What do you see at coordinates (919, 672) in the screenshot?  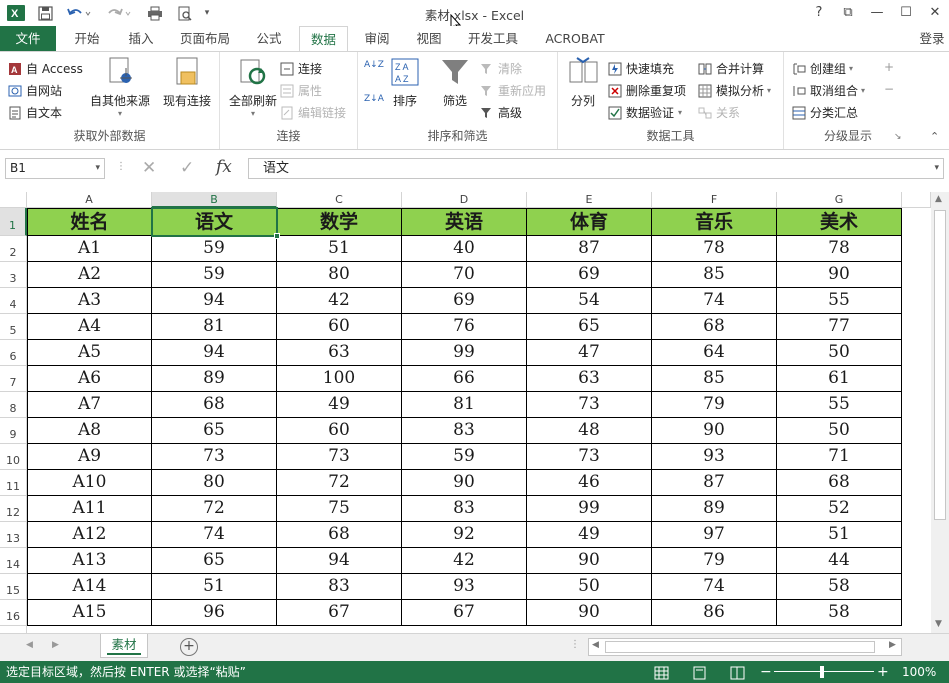 I see `zoom-level: 100%` at bounding box center [919, 672].